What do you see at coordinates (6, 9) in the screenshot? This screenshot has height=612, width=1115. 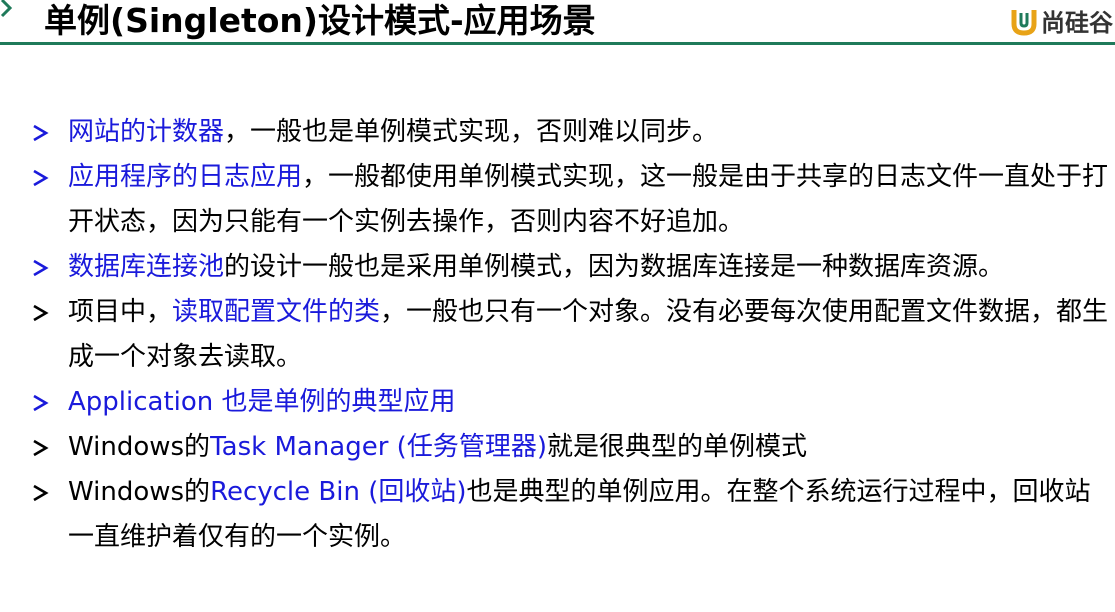 I see `chevron-right-icon` at bounding box center [6, 9].